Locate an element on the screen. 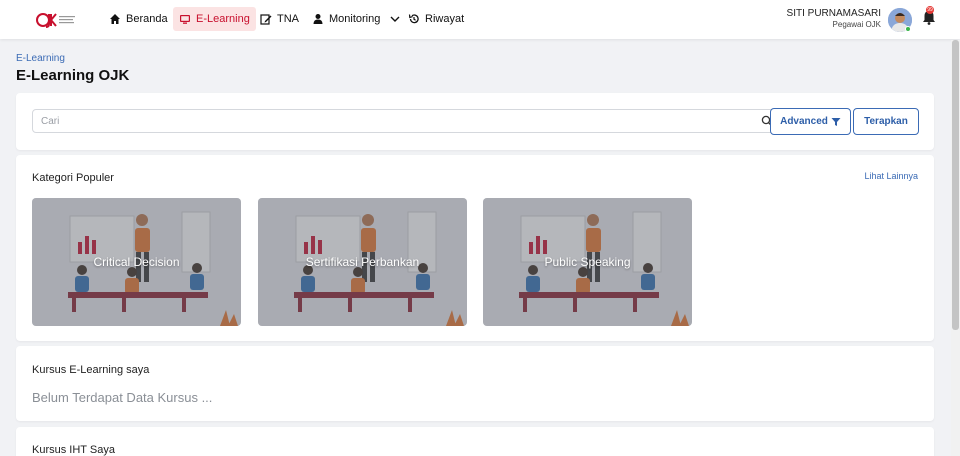 Image resolution: width=960 pixels, height=456 pixels. category-tile: Public Speaking is located at coordinates (587, 262).